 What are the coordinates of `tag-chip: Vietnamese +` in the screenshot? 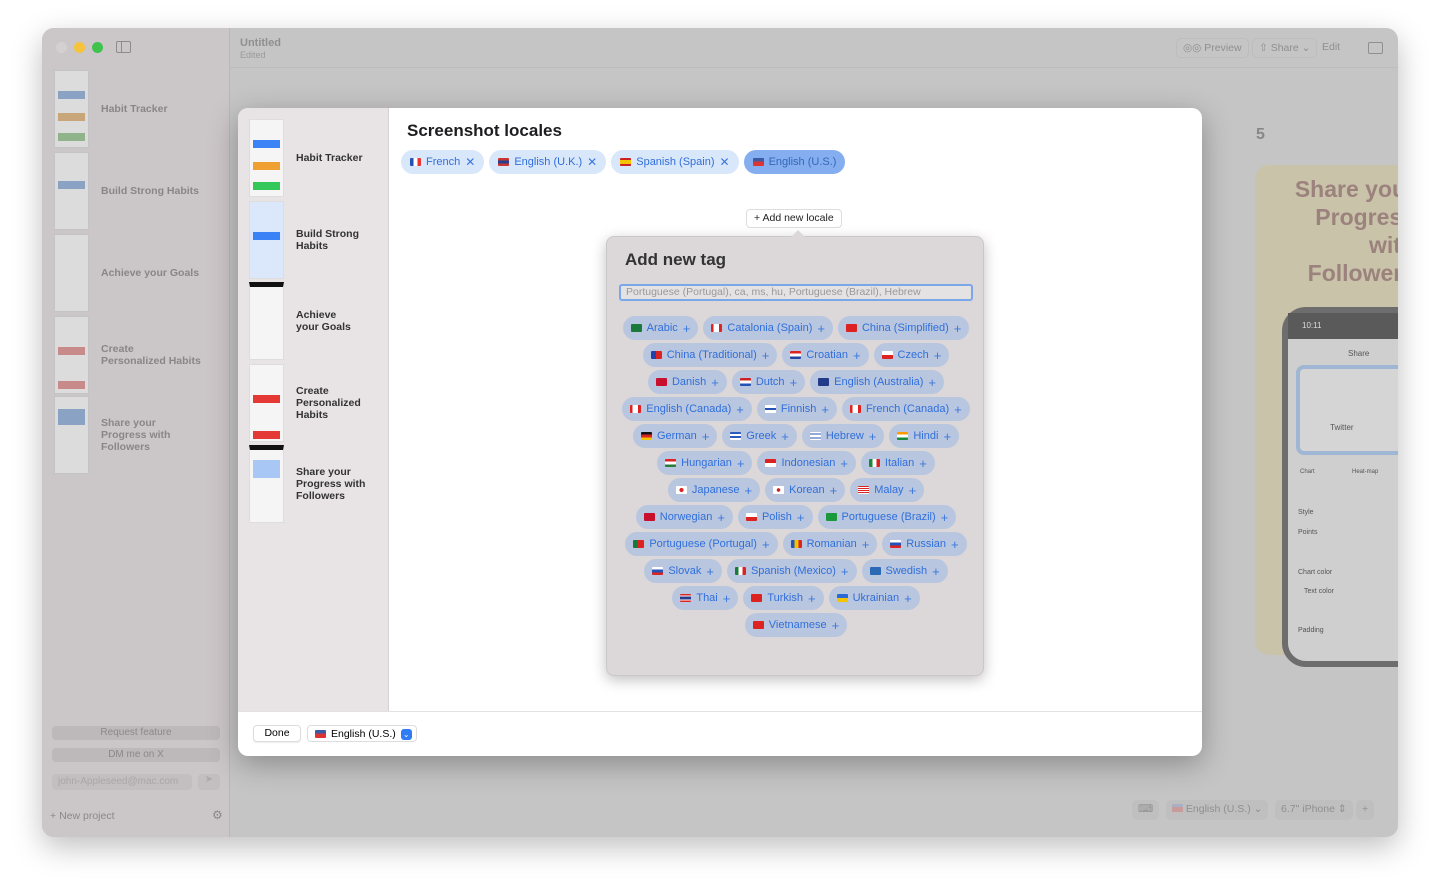 It's located at (796, 625).